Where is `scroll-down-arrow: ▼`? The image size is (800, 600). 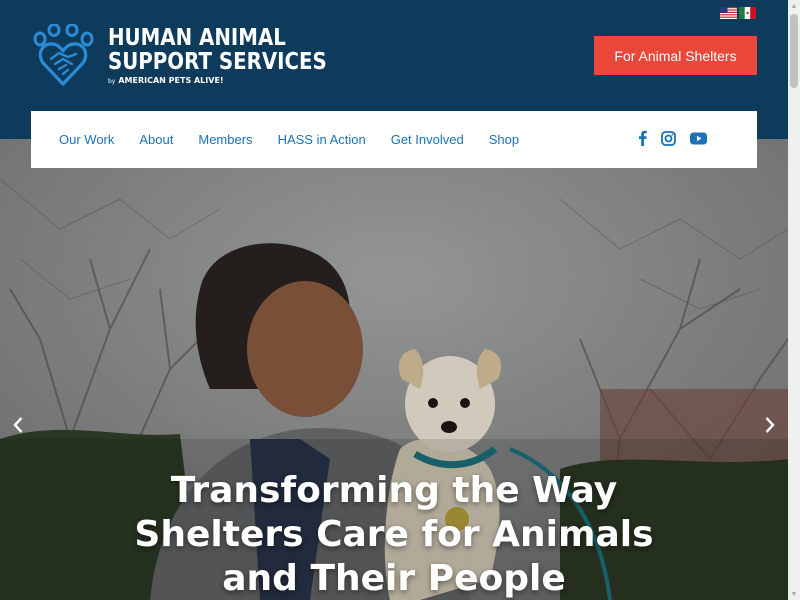 scroll-down-arrow: ▼ is located at coordinates (794, 594).